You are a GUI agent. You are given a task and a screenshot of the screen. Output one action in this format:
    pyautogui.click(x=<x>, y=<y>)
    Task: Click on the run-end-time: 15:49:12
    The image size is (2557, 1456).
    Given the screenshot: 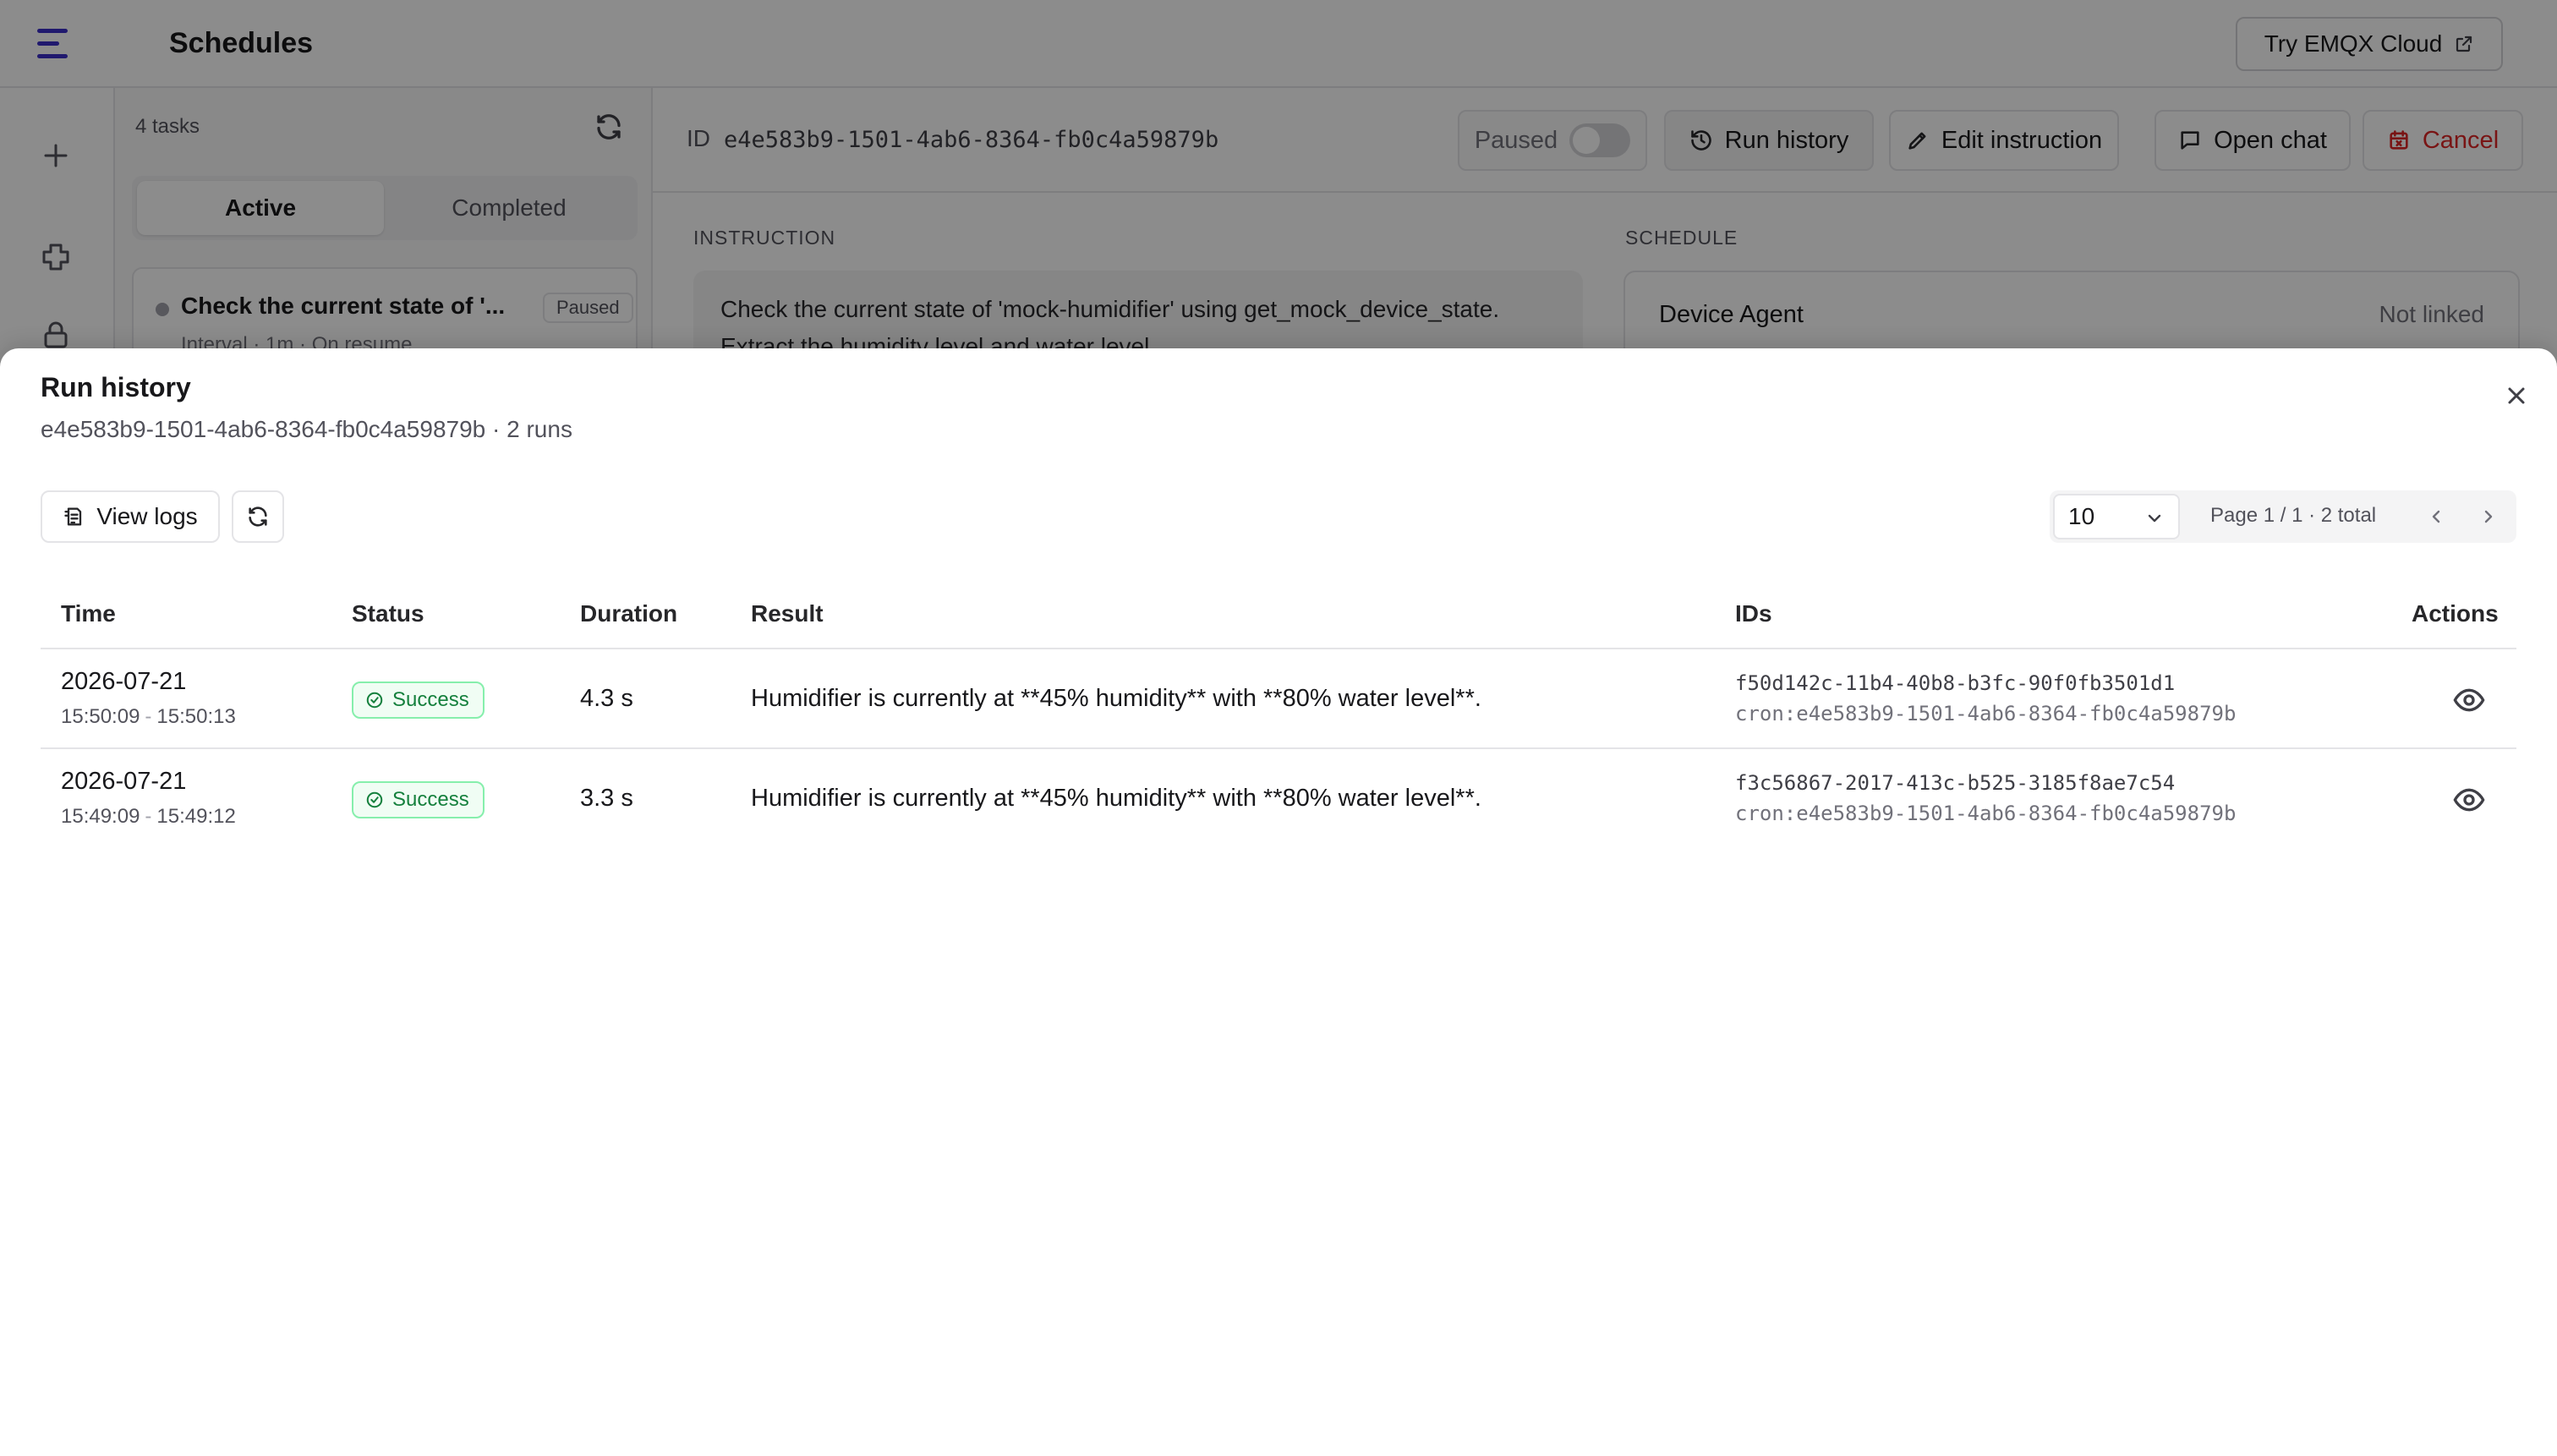 What is the action you would take?
    pyautogui.click(x=196, y=817)
    